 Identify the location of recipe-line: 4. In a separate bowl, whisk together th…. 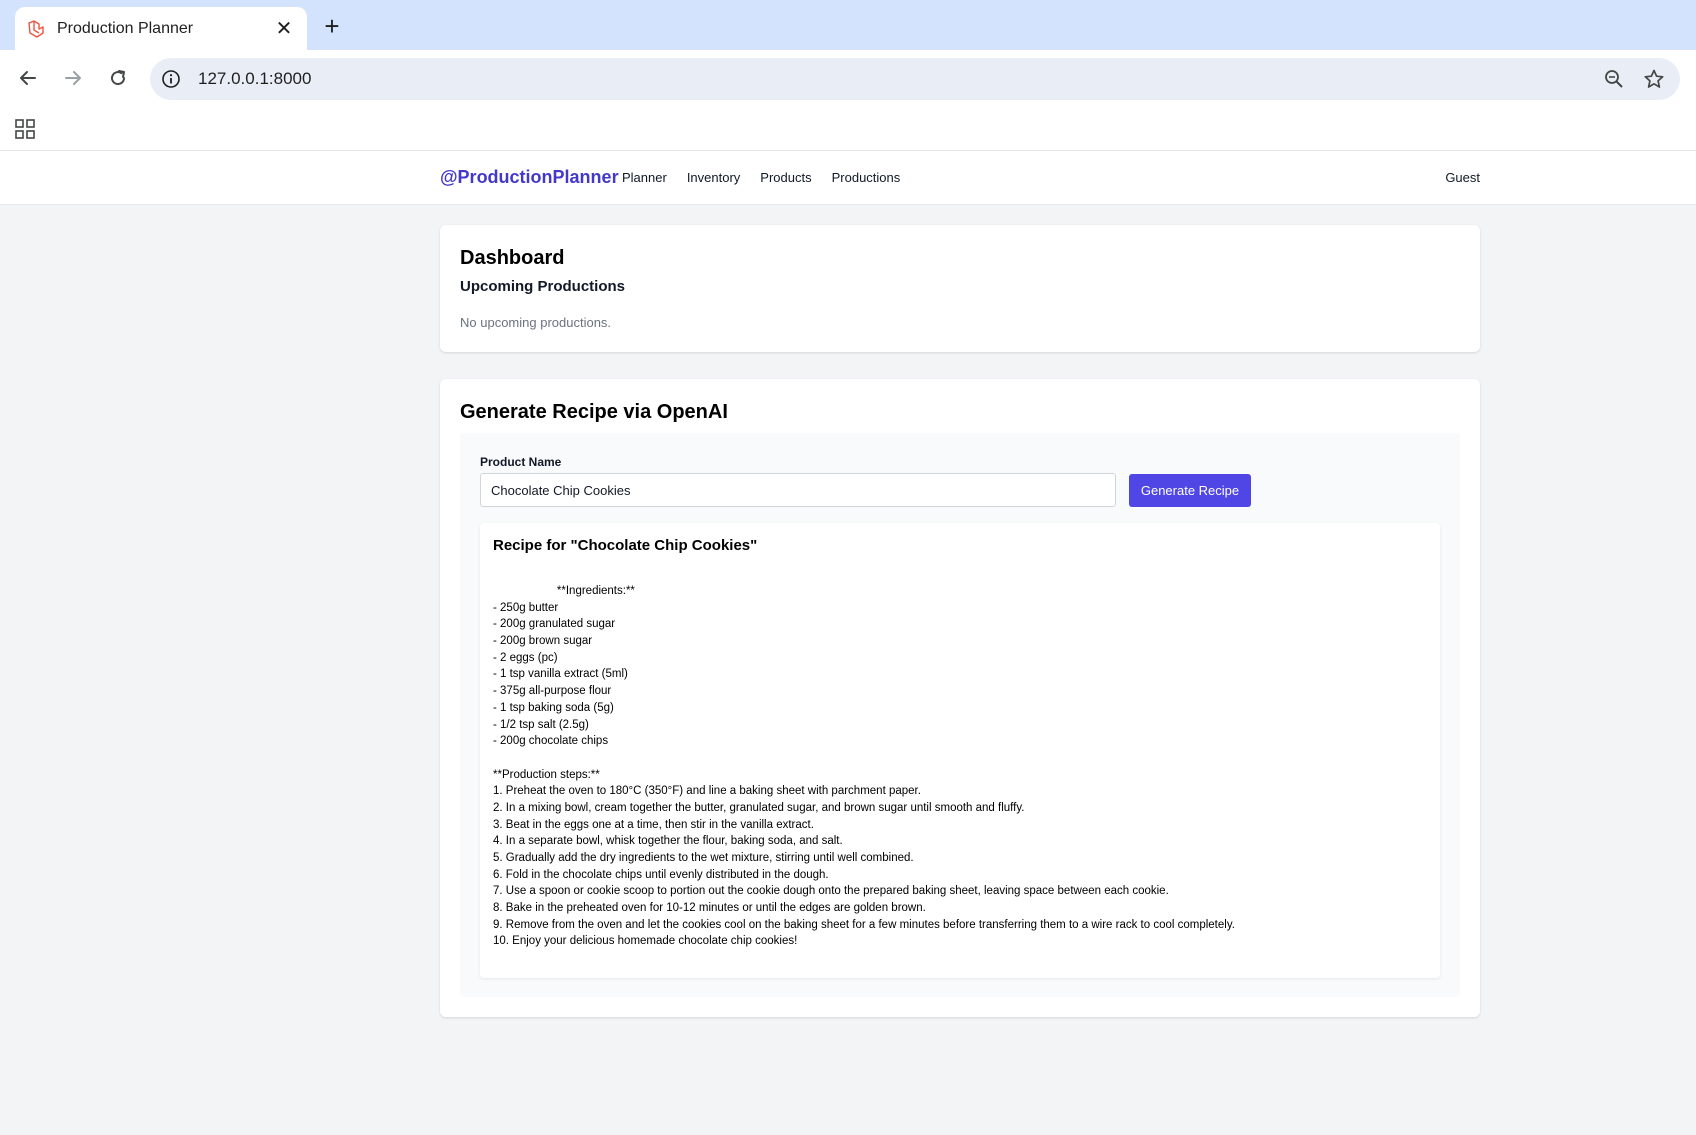
(668, 841).